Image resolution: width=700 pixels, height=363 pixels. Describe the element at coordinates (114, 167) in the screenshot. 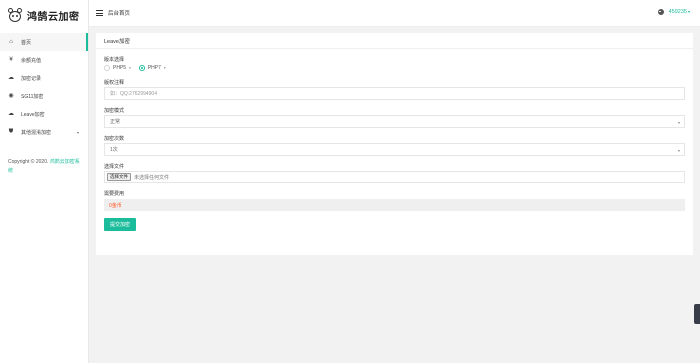

I see `file-label: 选择文件` at that location.